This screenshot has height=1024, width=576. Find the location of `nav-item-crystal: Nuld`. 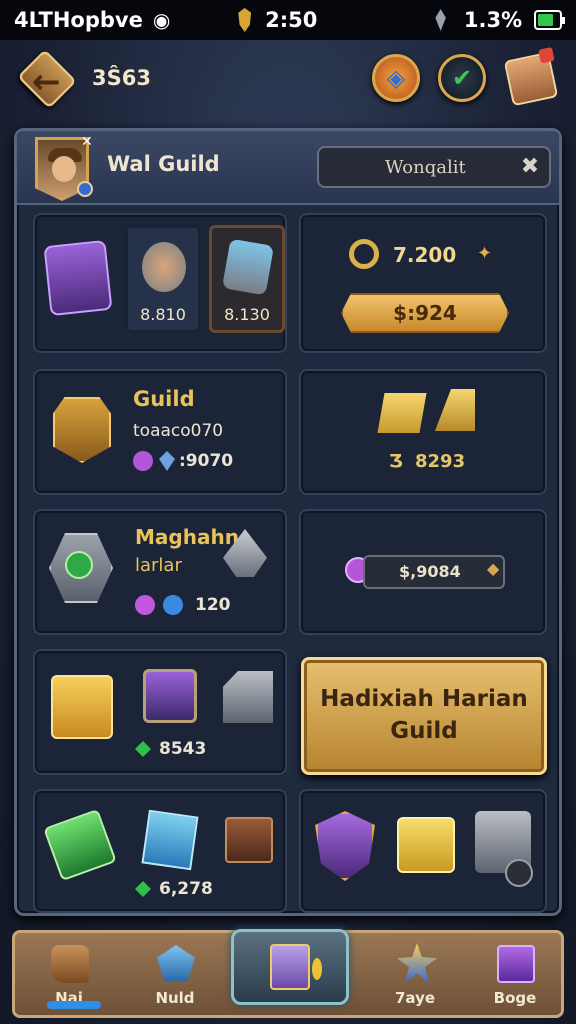

nav-item-crystal: Nuld is located at coordinates (175, 974).